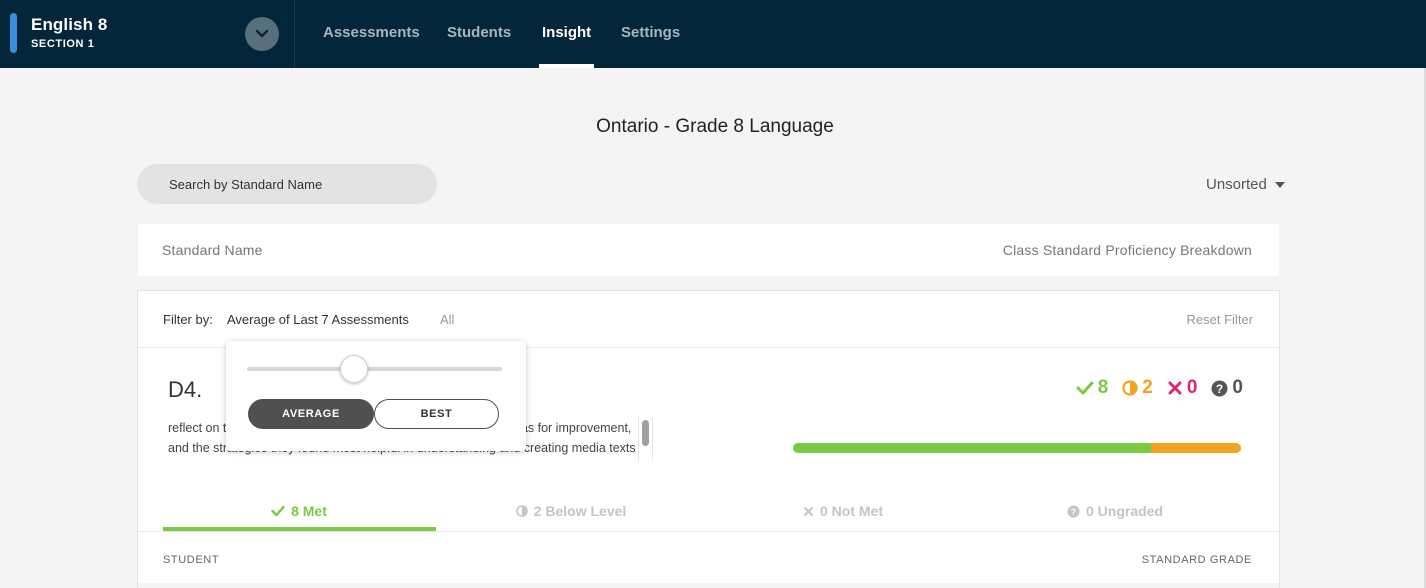 This screenshot has height=588, width=1426. Describe the element at coordinates (1236, 184) in the screenshot. I see `sort-selected-label: Unsorted` at that location.